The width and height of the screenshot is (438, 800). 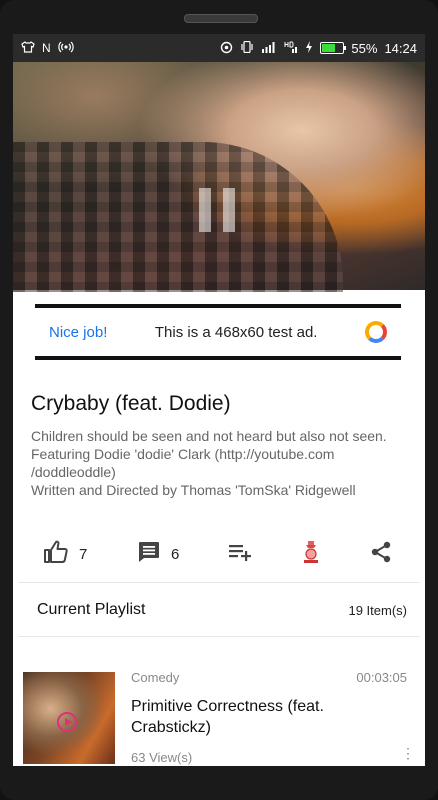 I want to click on playlist-add-icon, so click(x=240, y=554).